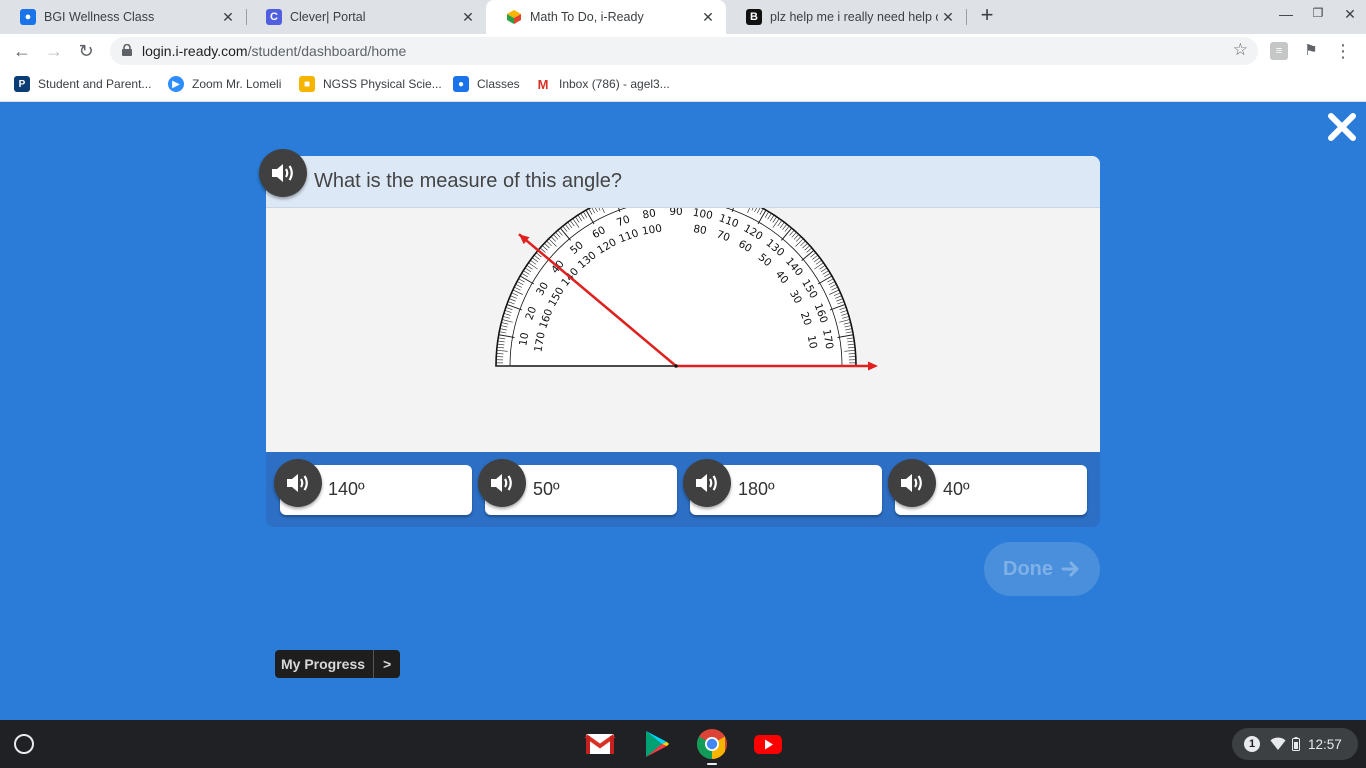 Image resolution: width=1366 pixels, height=768 pixels. I want to click on answer-4-audio-button, so click(912, 483).